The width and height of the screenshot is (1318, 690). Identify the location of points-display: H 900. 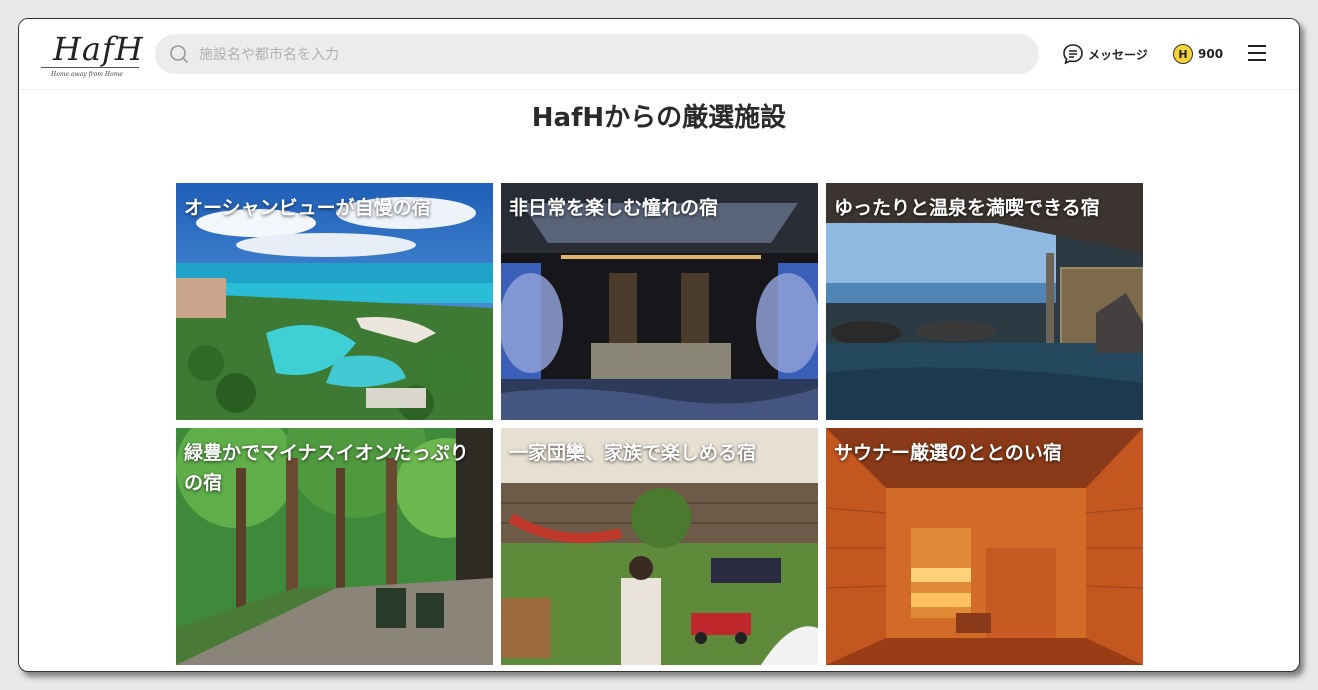
(1198, 54).